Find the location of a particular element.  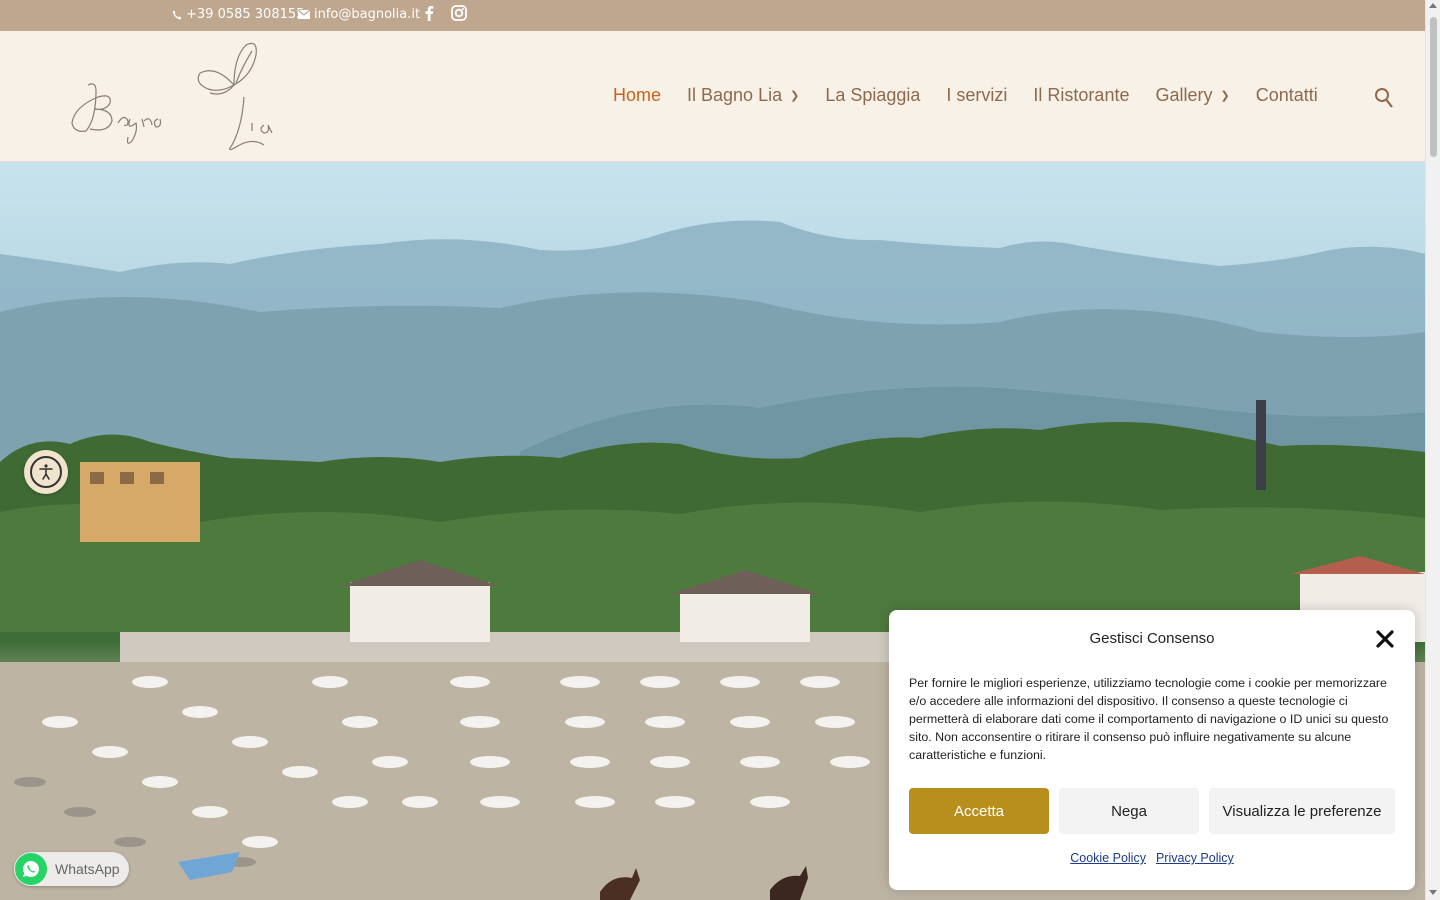

nav-item-label: Il Bagno Lia is located at coordinates (735, 95).